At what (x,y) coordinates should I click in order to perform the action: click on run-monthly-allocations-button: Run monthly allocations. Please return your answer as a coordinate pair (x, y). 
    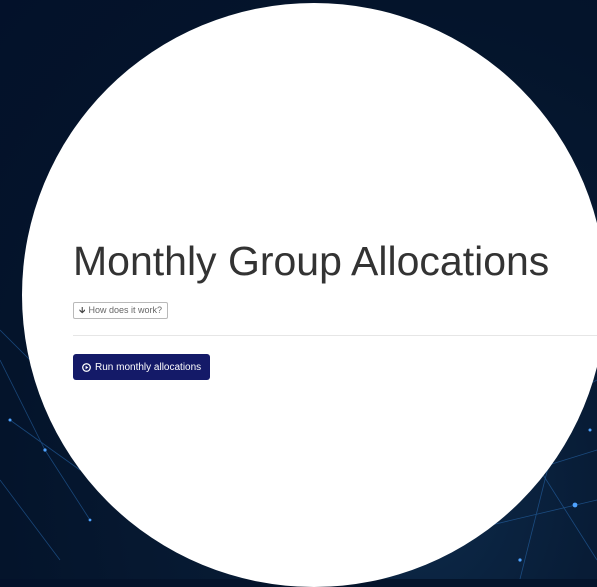
    Looking at the image, I should click on (142, 367).